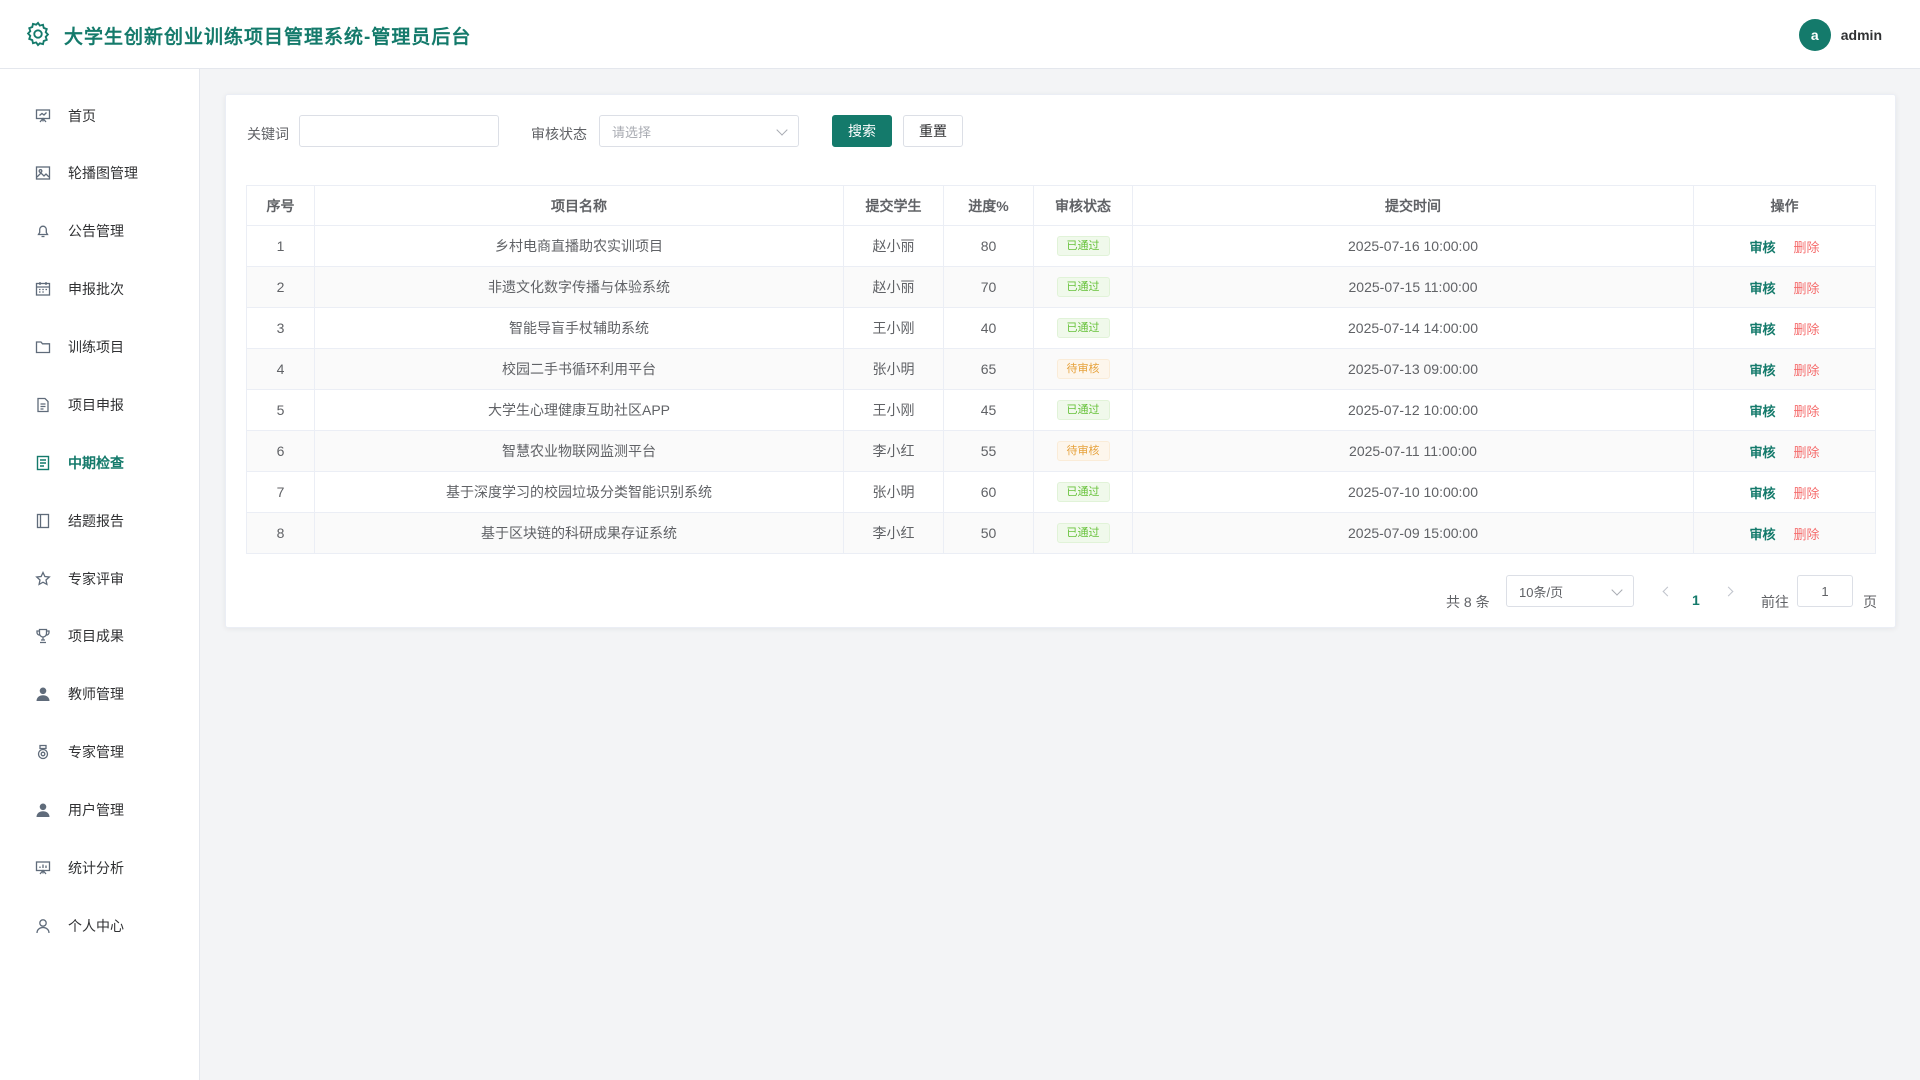  Describe the element at coordinates (1468, 602) in the screenshot. I see `pagination-total: 共 8 条` at that location.